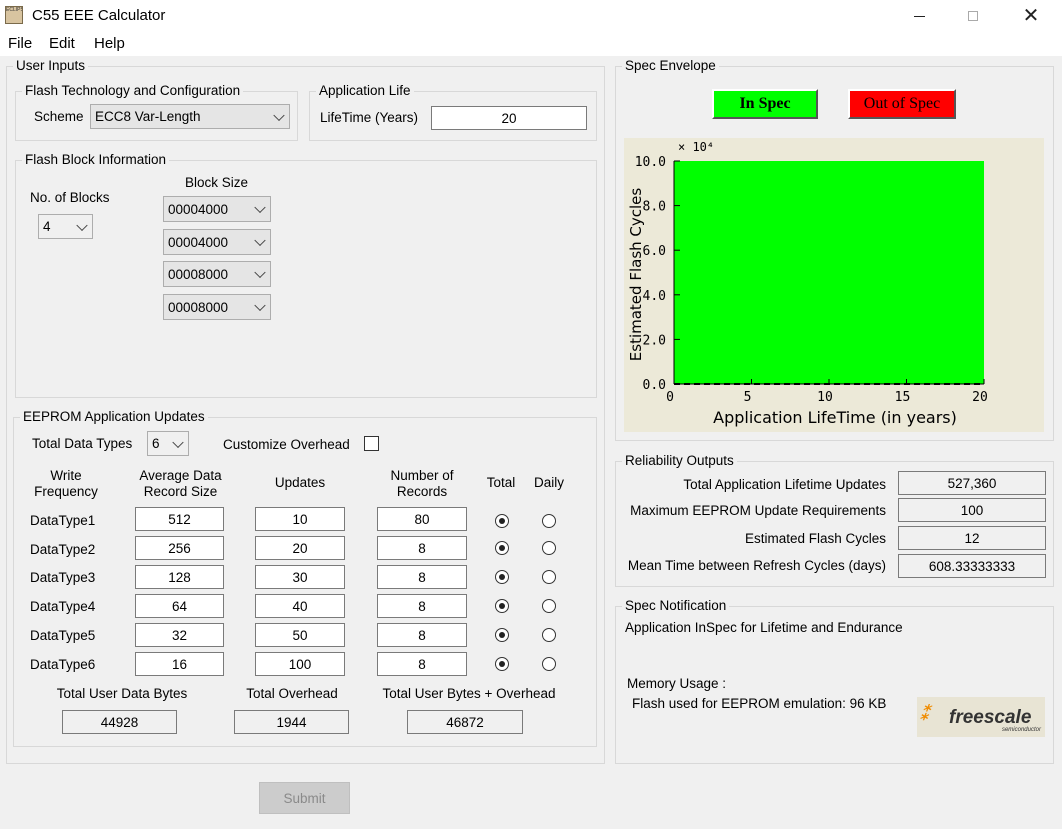 This screenshot has height=829, width=1062. I want to click on block-size-select-3: 00008000, so click(217, 274).